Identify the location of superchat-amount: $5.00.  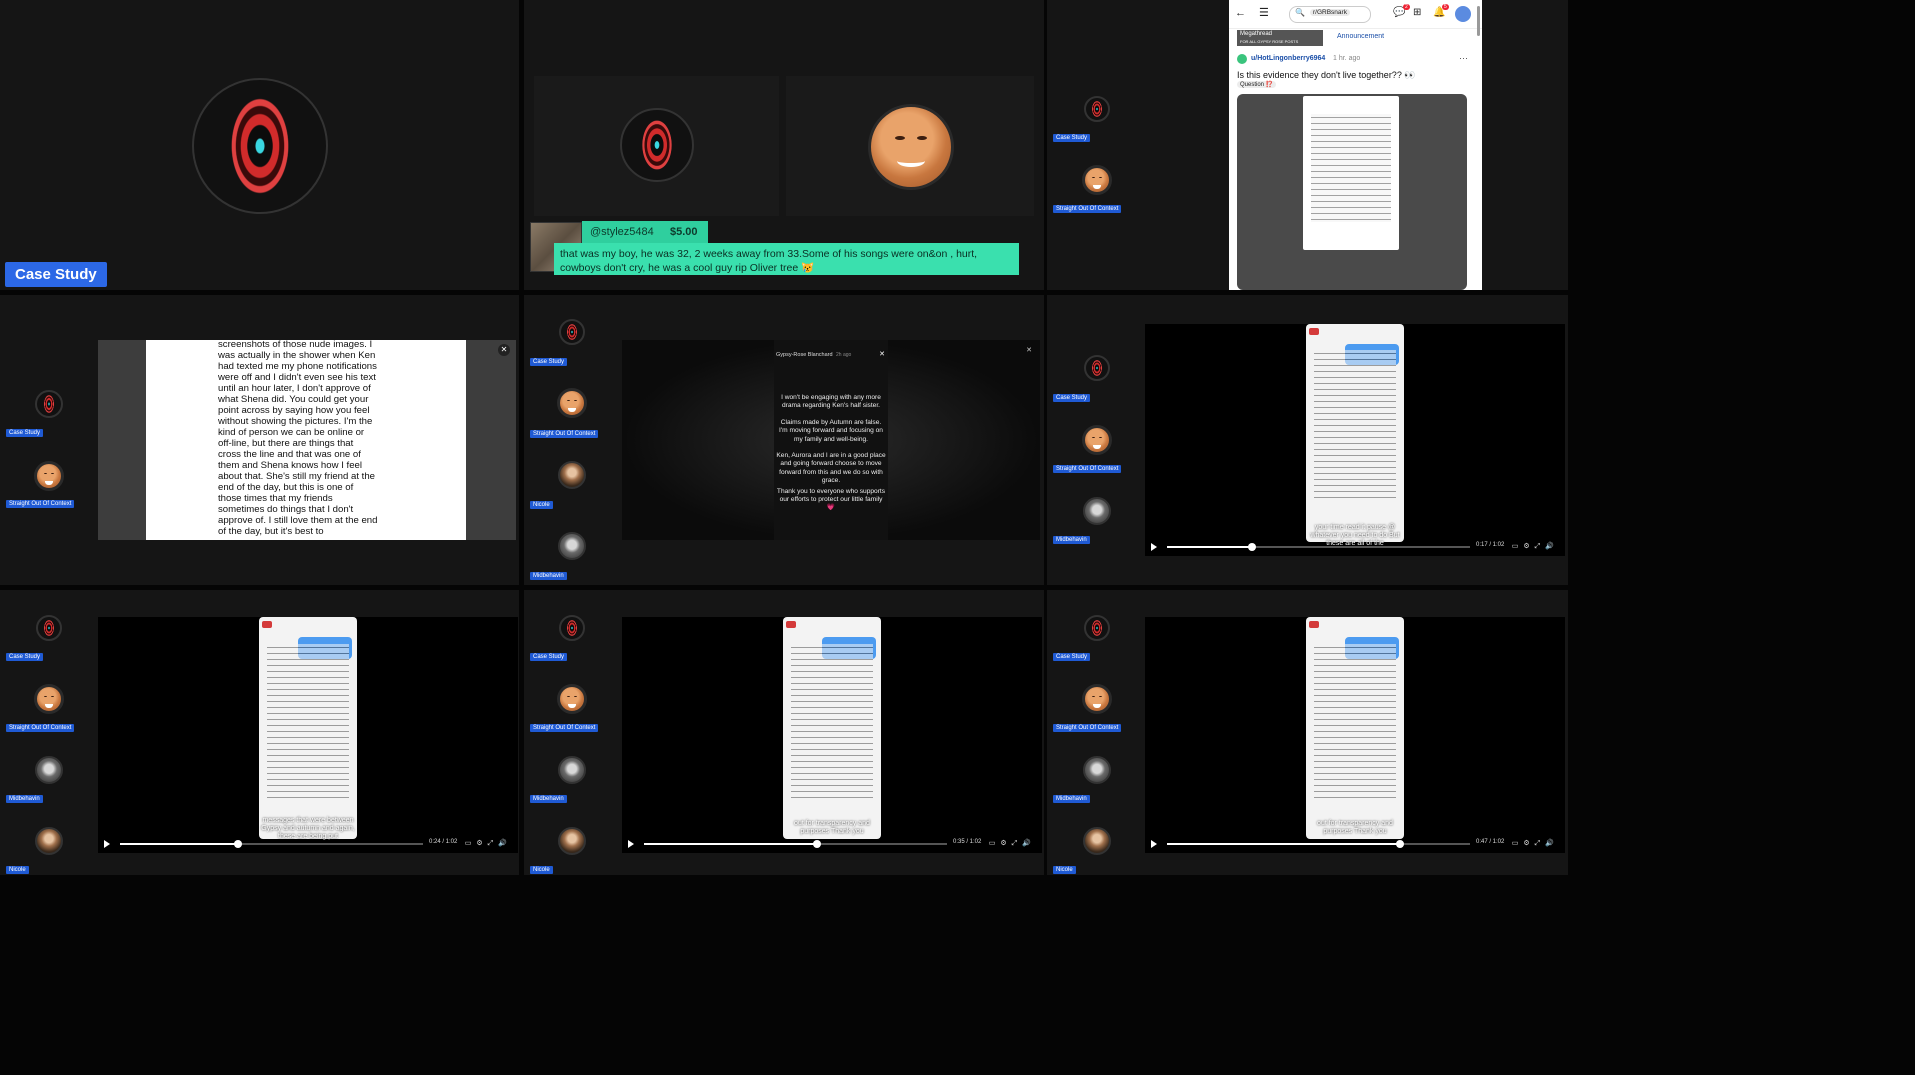
(684, 232).